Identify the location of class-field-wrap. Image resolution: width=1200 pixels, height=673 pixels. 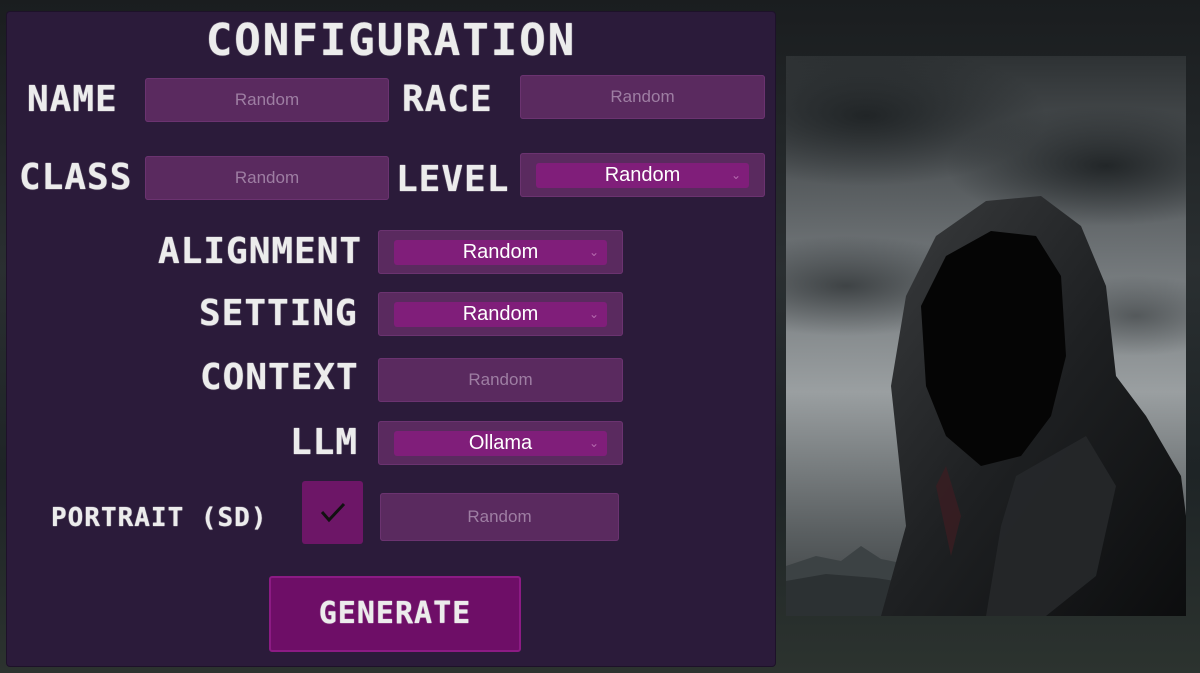
(267, 178).